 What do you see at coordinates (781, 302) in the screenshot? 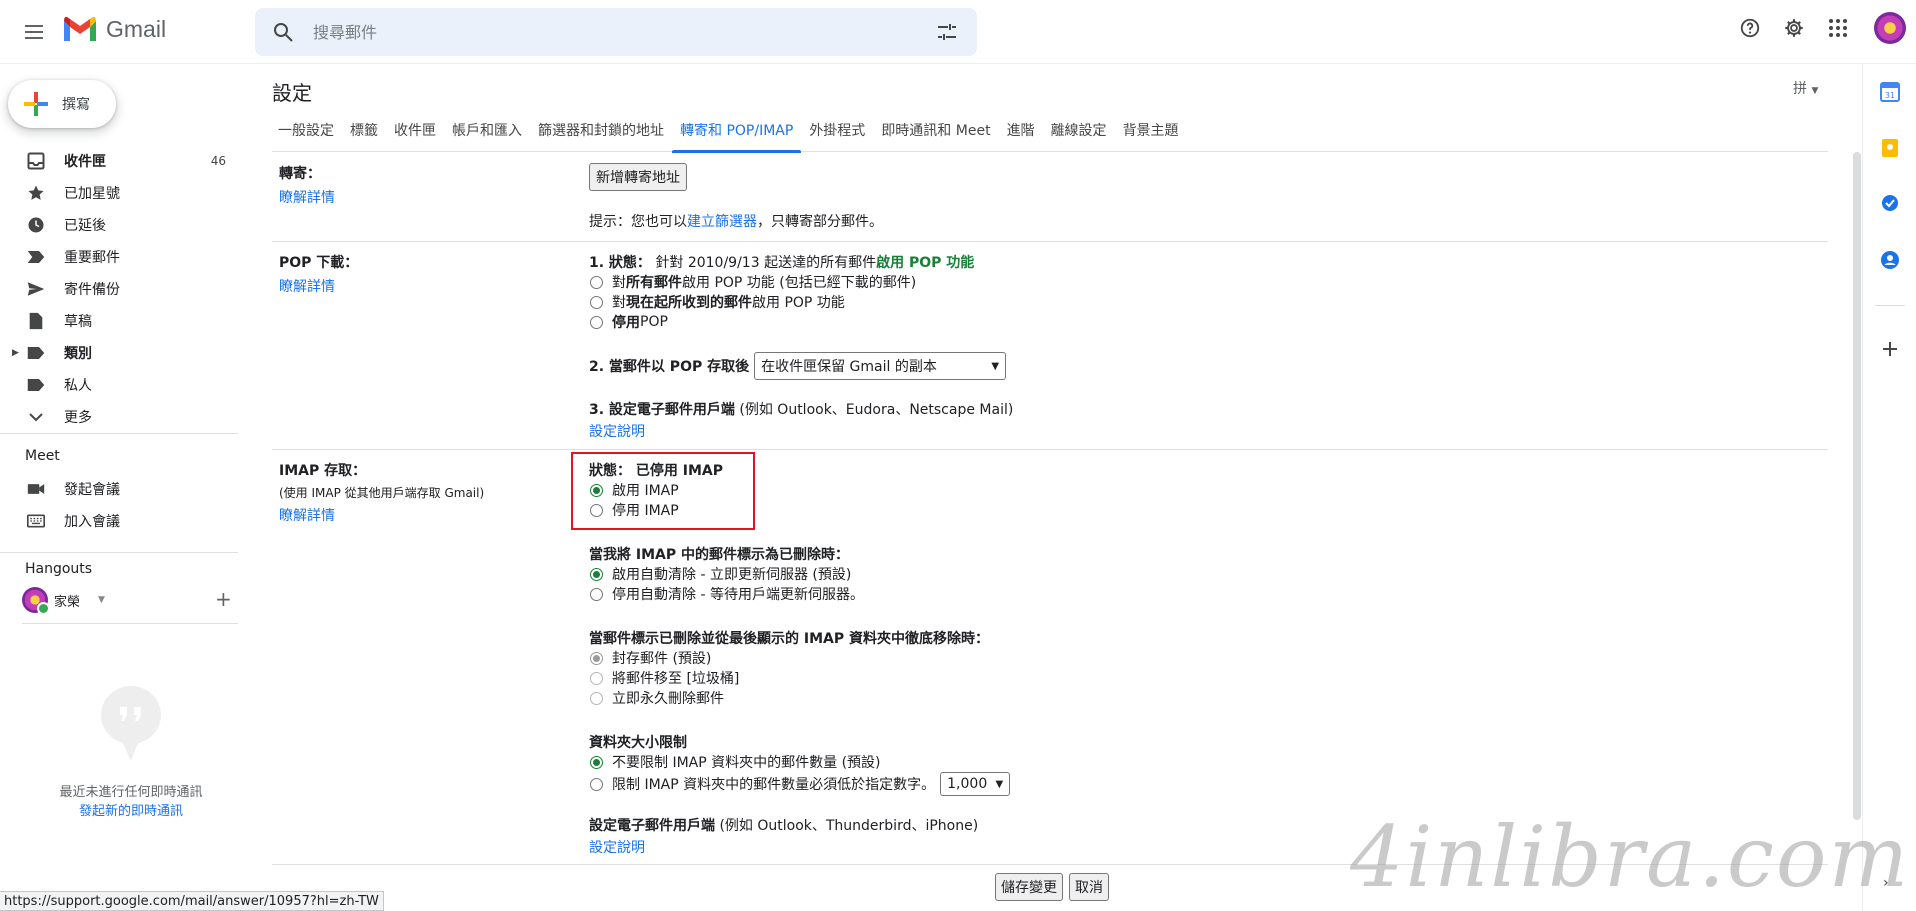
I see `pop-option-from-now: 對現在起所收到的郵件 啟用 POP 功能` at bounding box center [781, 302].